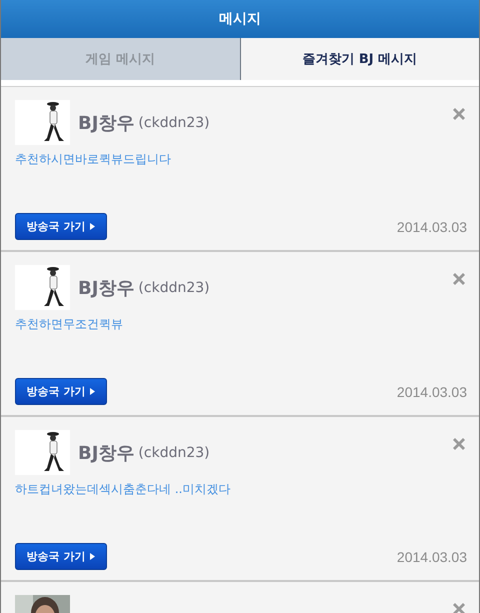 Image resolution: width=480 pixels, height=613 pixels. I want to click on tab: 즐겨찾기 BJ 메시지, so click(359, 59).